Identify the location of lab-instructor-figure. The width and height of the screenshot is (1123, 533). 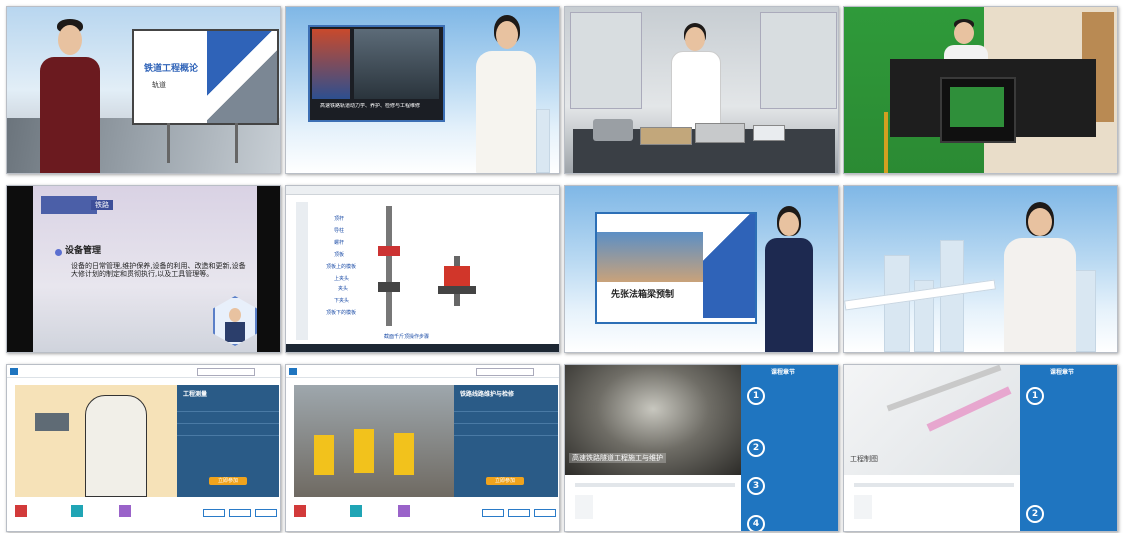
(695, 77).